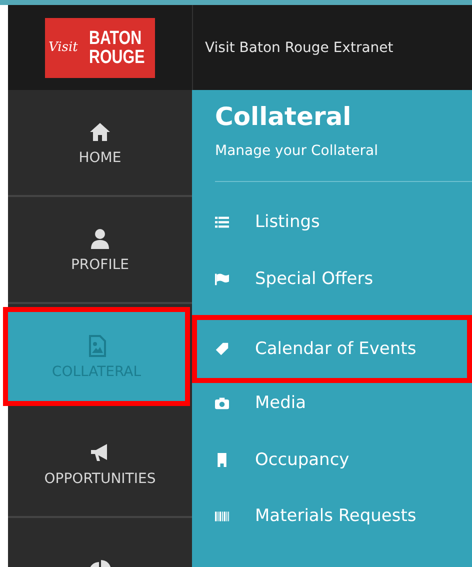 The image size is (472, 567). I want to click on list-icon, so click(222, 222).